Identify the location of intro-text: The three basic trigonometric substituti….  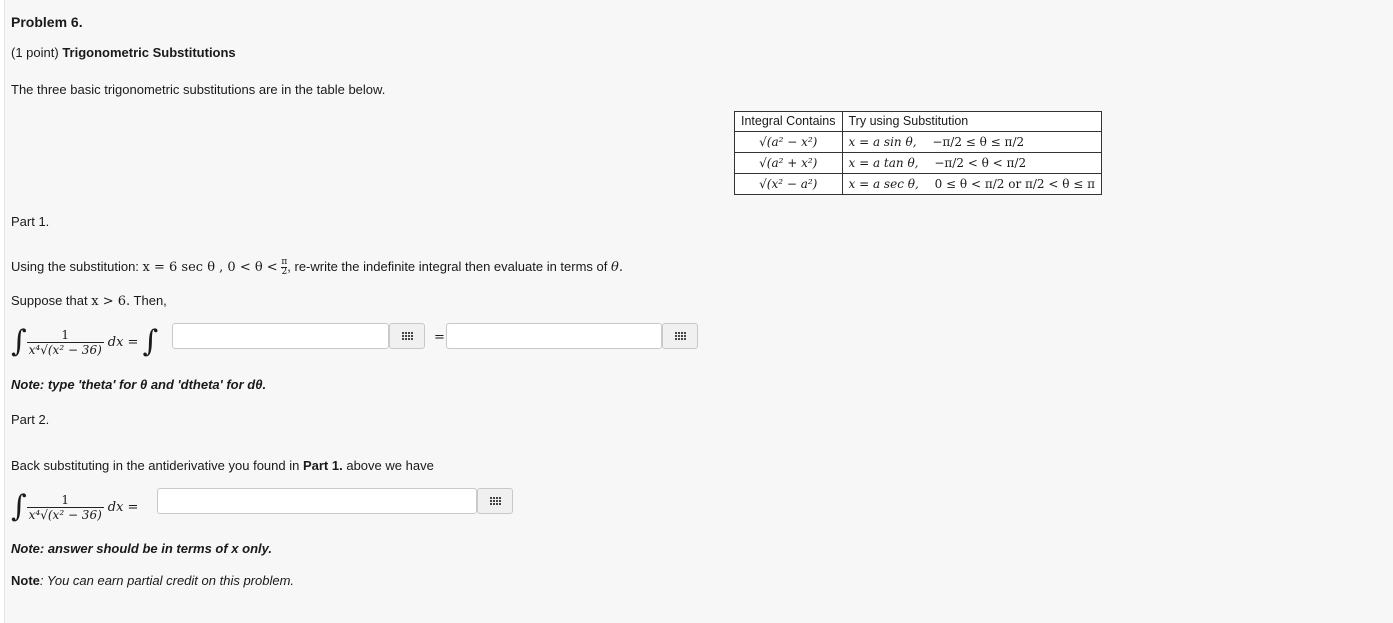
(198, 89).